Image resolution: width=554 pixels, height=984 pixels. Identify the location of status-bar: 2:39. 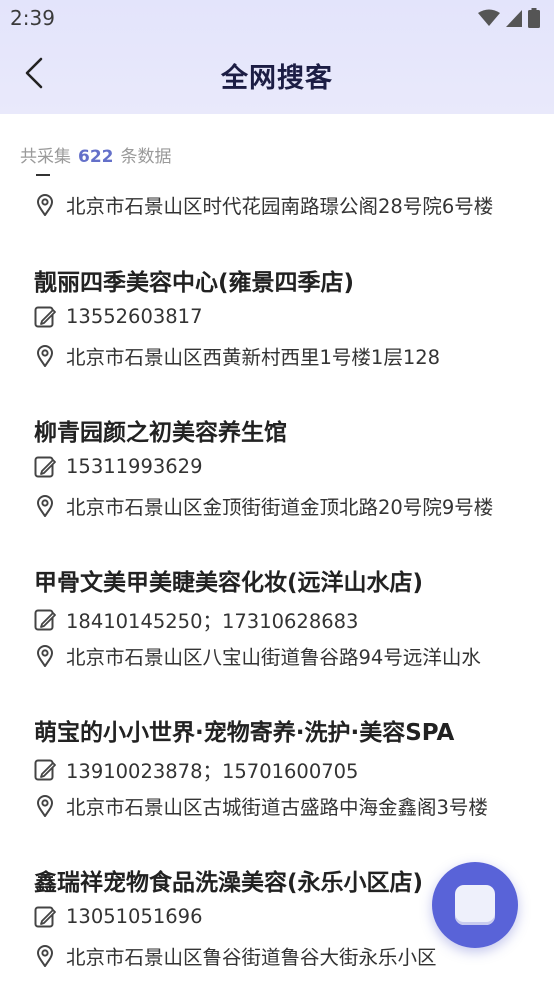
(277, 19).